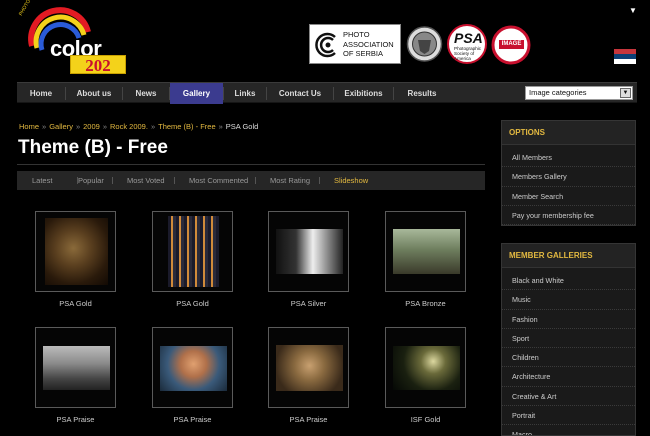  What do you see at coordinates (568, 319) in the screenshot?
I see `gallery-cat-fashion: Fashion` at bounding box center [568, 319].